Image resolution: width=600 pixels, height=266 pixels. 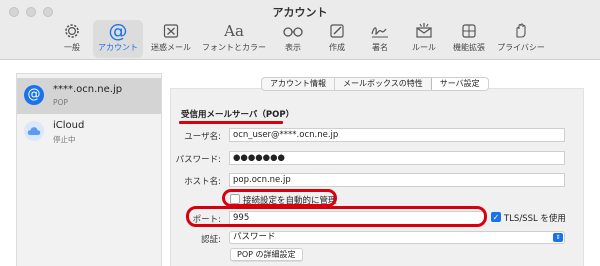 I want to click on tab-viewing-label: 表示, so click(x=293, y=47).